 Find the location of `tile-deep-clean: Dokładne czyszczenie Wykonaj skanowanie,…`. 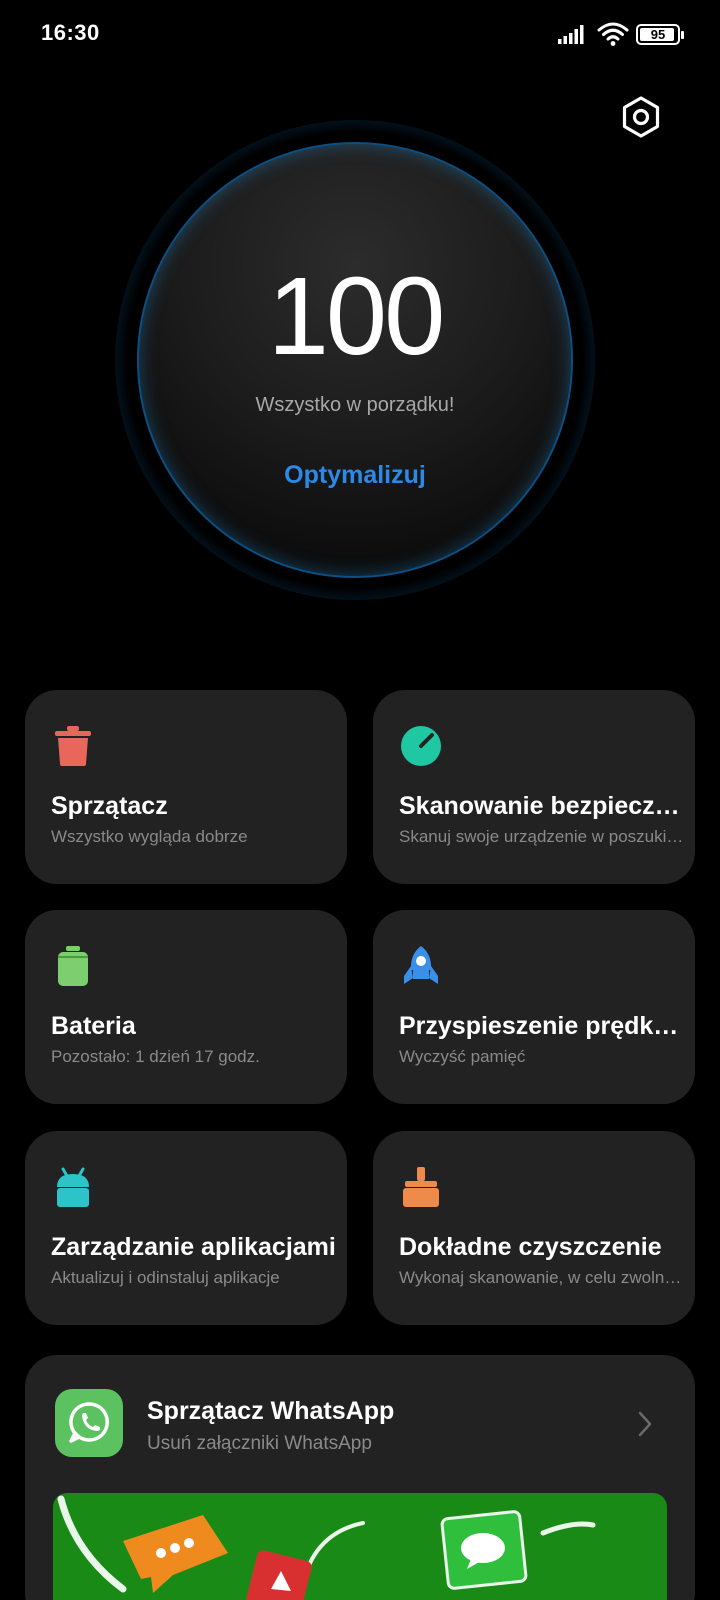

tile-deep-clean: Dokładne czyszczenie Wykonaj skanowanie,… is located at coordinates (534, 1228).